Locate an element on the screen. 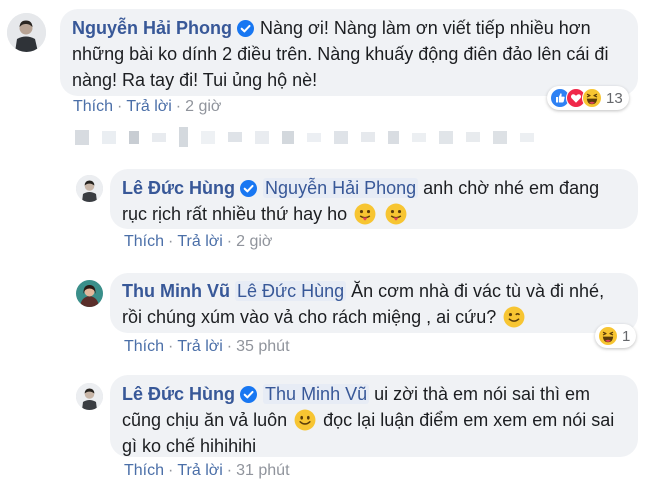  reply-reactions: 1 is located at coordinates (616, 336).